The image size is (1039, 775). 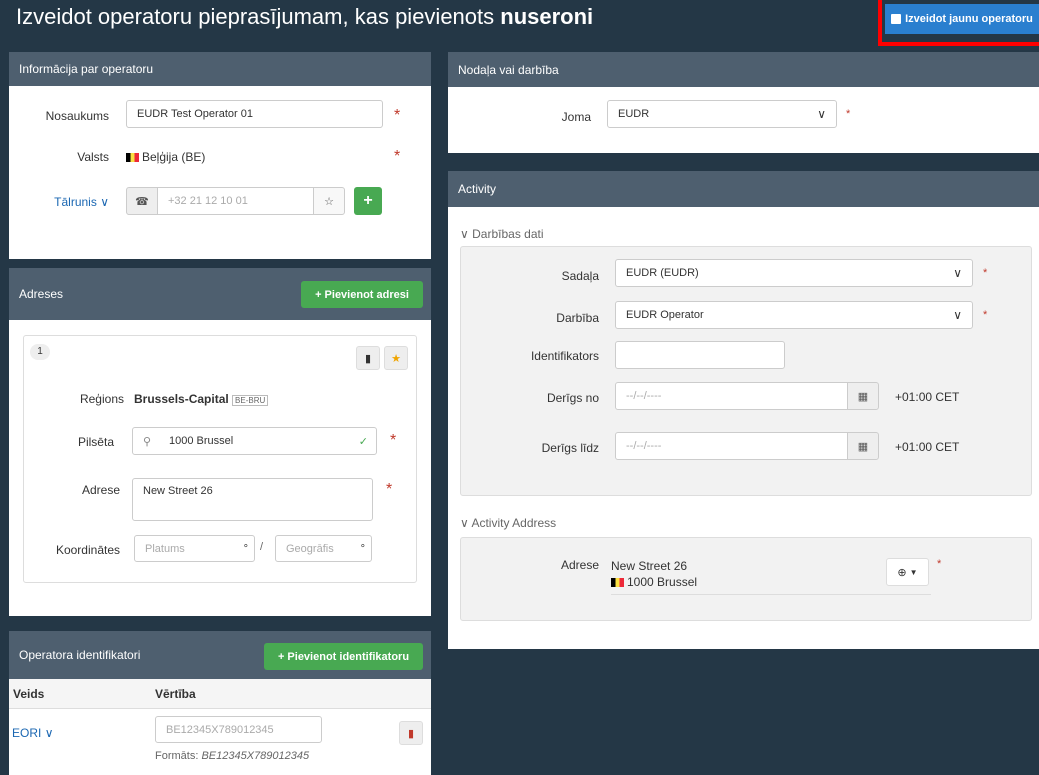 I want to click on add-phone-button: +, so click(x=368, y=201).